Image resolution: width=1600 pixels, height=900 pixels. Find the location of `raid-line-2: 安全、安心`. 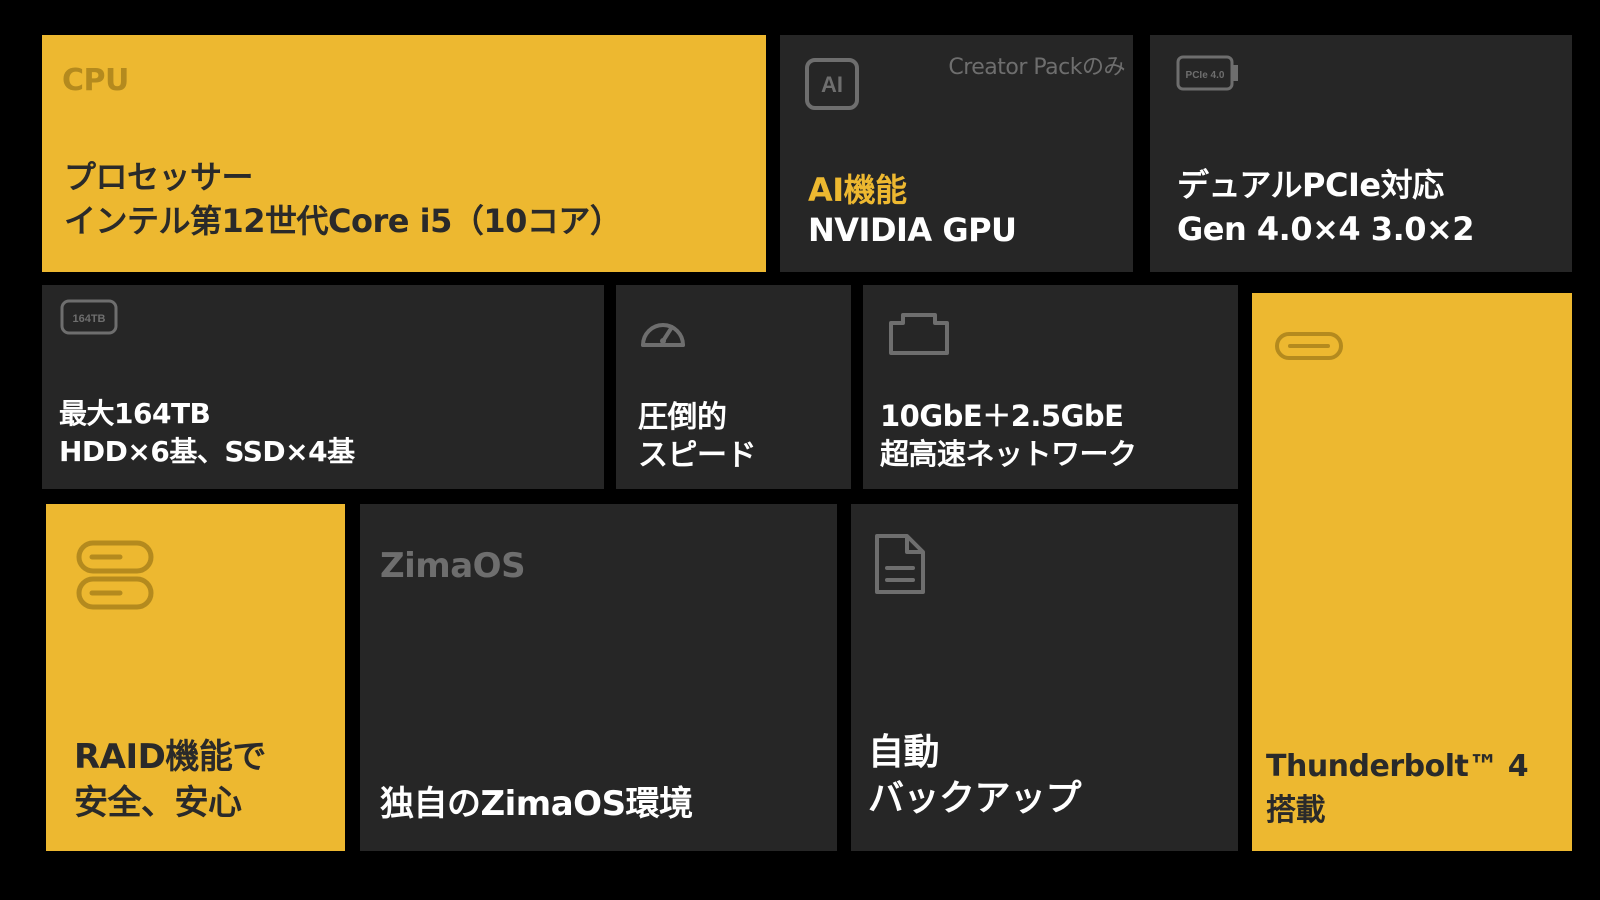

raid-line-2: 安全、安心 is located at coordinates (158, 803).